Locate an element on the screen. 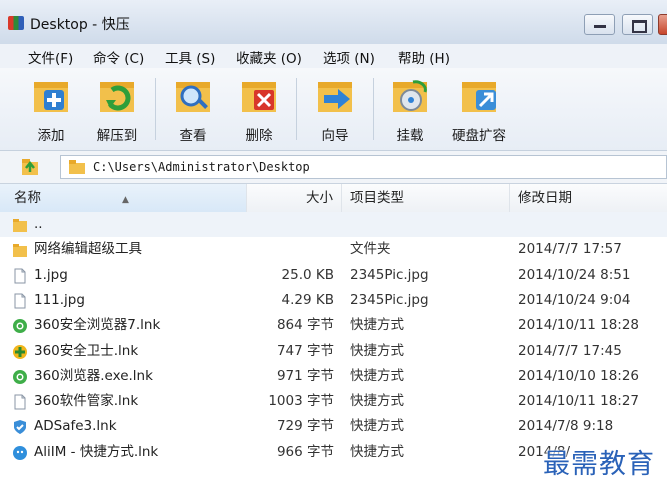  extract-icon is located at coordinates (117, 97).